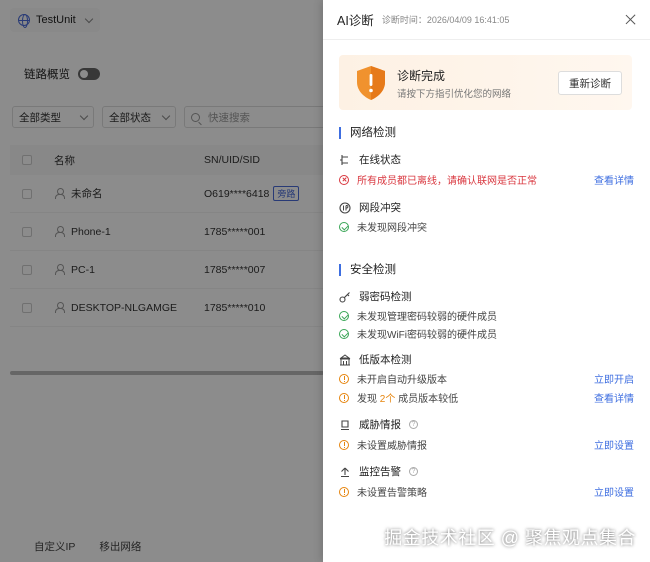 The width and height of the screenshot is (650, 562). Describe the element at coordinates (392, 228) in the screenshot. I see `subnet-conflict-text: 未发现网段冲突` at that location.